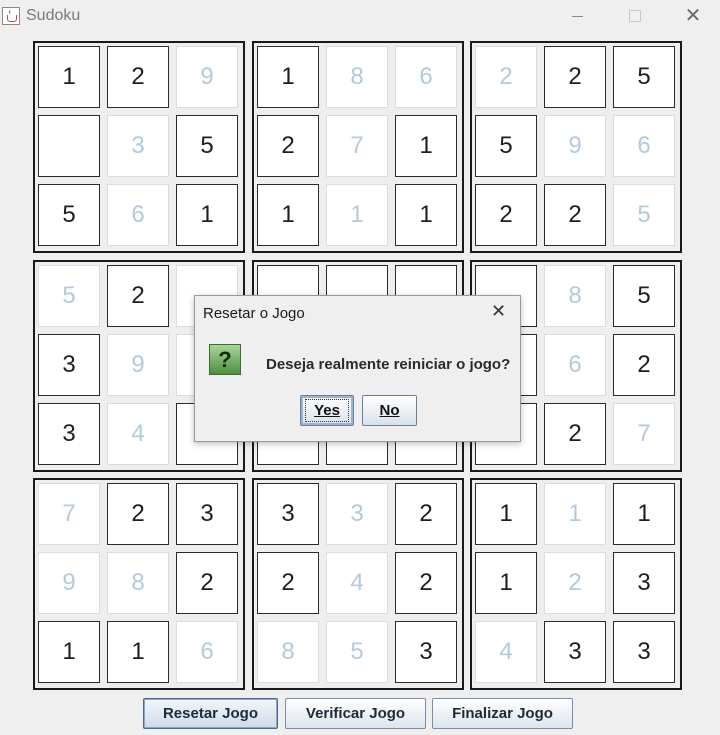  Describe the element at coordinates (210, 713) in the screenshot. I see `reset-game-button: Resetar Jogo` at that location.